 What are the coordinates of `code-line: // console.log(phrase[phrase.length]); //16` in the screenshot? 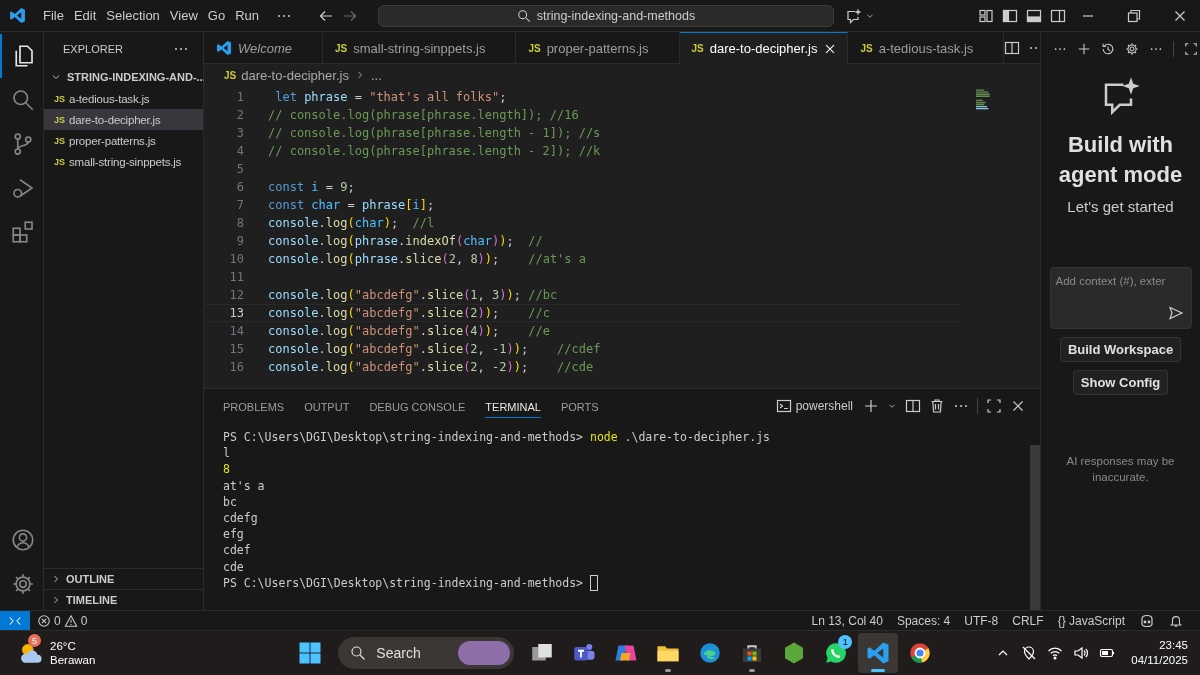 It's located at (423, 115).